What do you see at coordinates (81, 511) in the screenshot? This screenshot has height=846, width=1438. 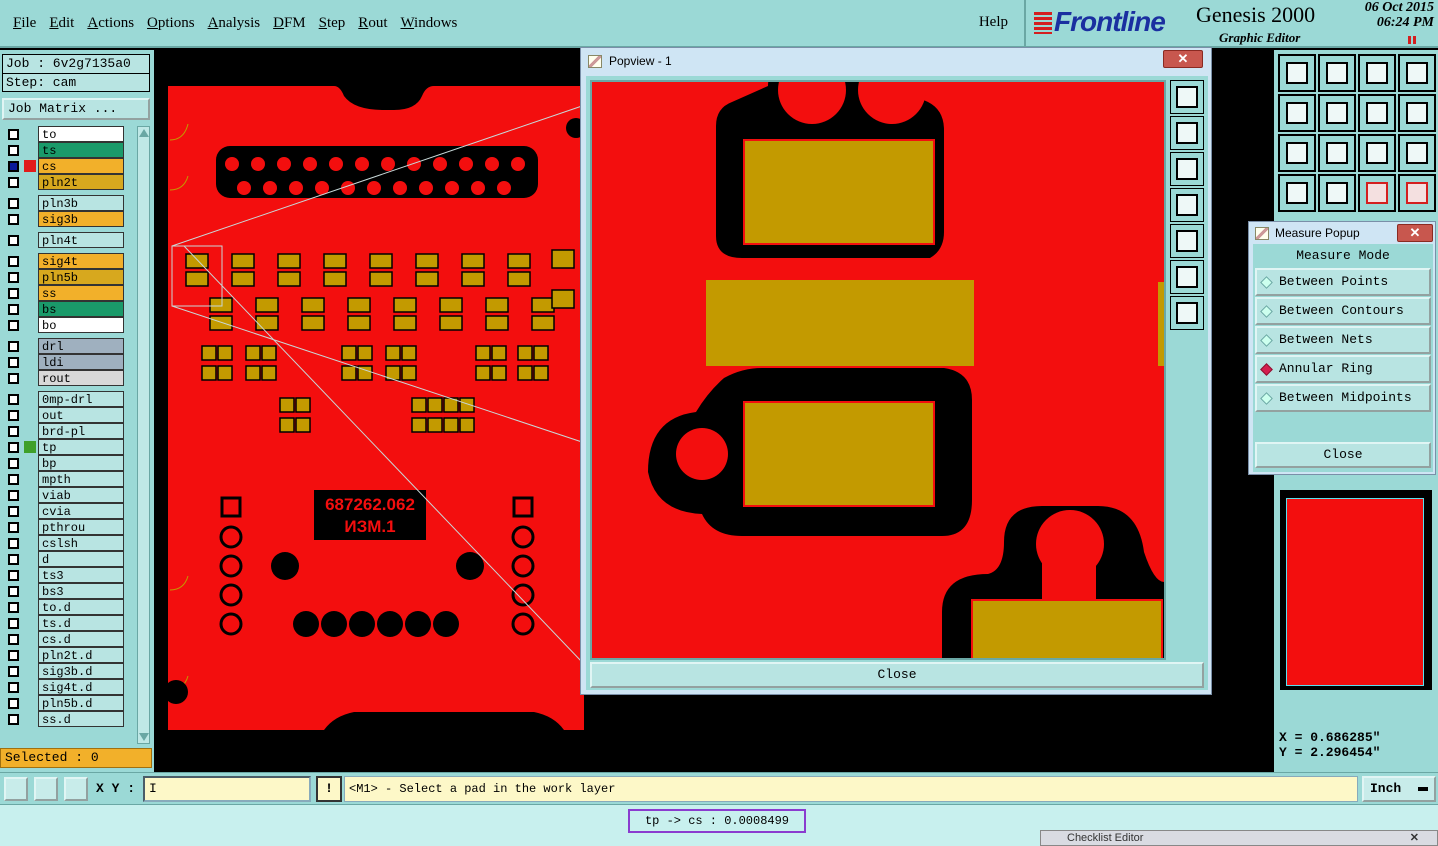 I see `layer-name: cvia` at bounding box center [81, 511].